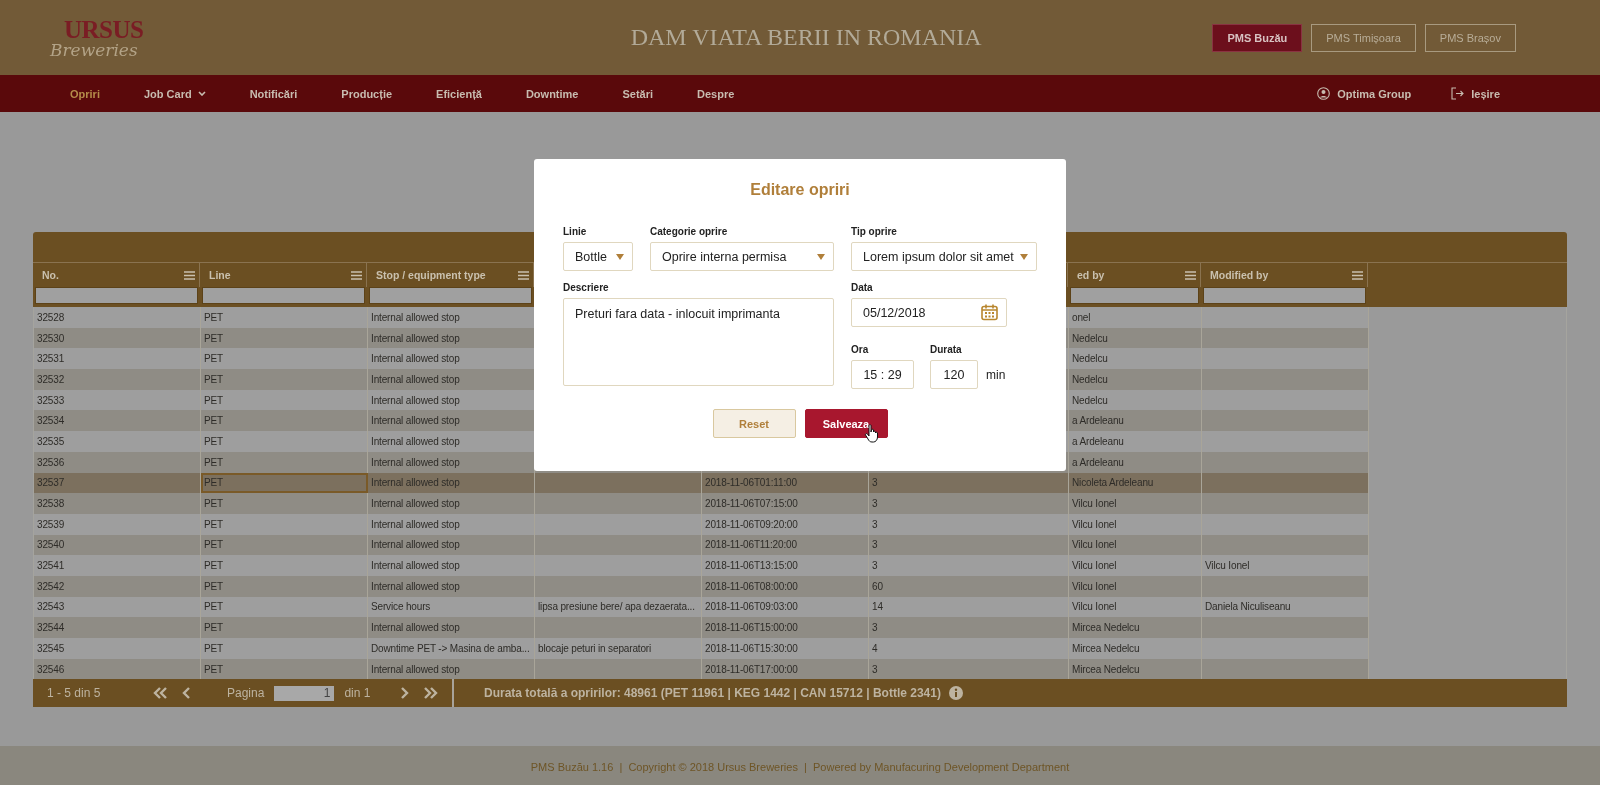  What do you see at coordinates (367, 93) in the screenshot?
I see `nav-item: Producție` at bounding box center [367, 93].